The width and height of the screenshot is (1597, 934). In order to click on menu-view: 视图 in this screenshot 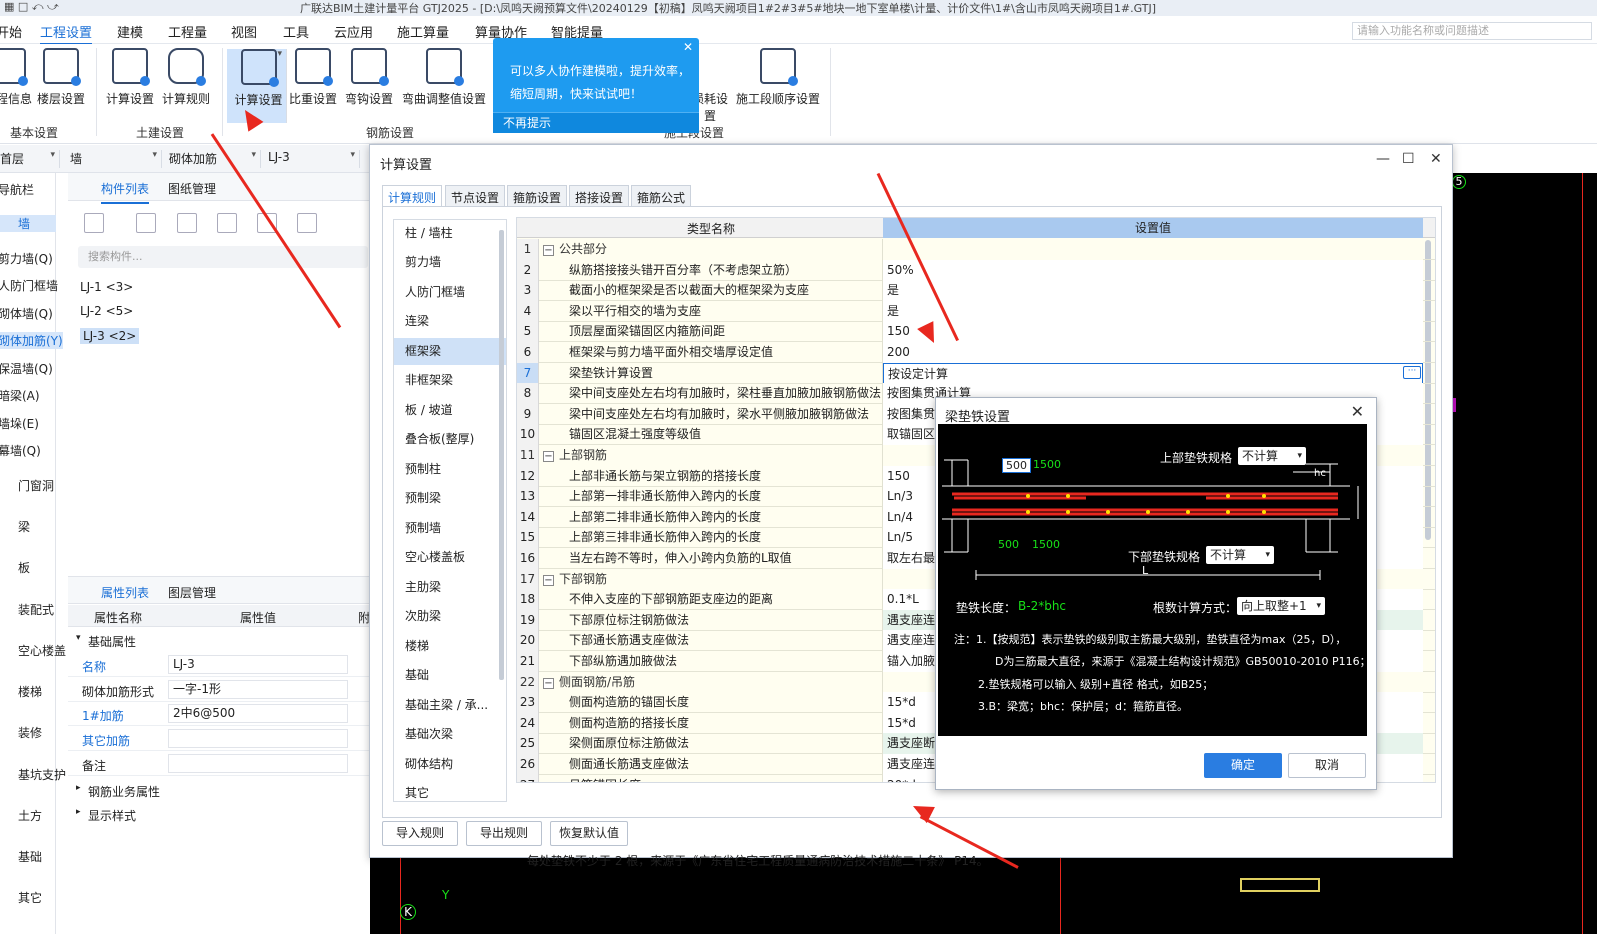, I will do `click(244, 31)`.